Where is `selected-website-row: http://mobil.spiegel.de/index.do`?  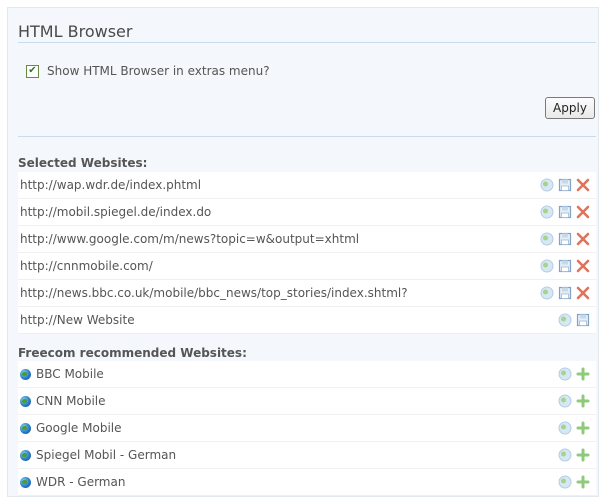
selected-website-row: http://mobil.spiegel.de/index.do is located at coordinates (307, 212).